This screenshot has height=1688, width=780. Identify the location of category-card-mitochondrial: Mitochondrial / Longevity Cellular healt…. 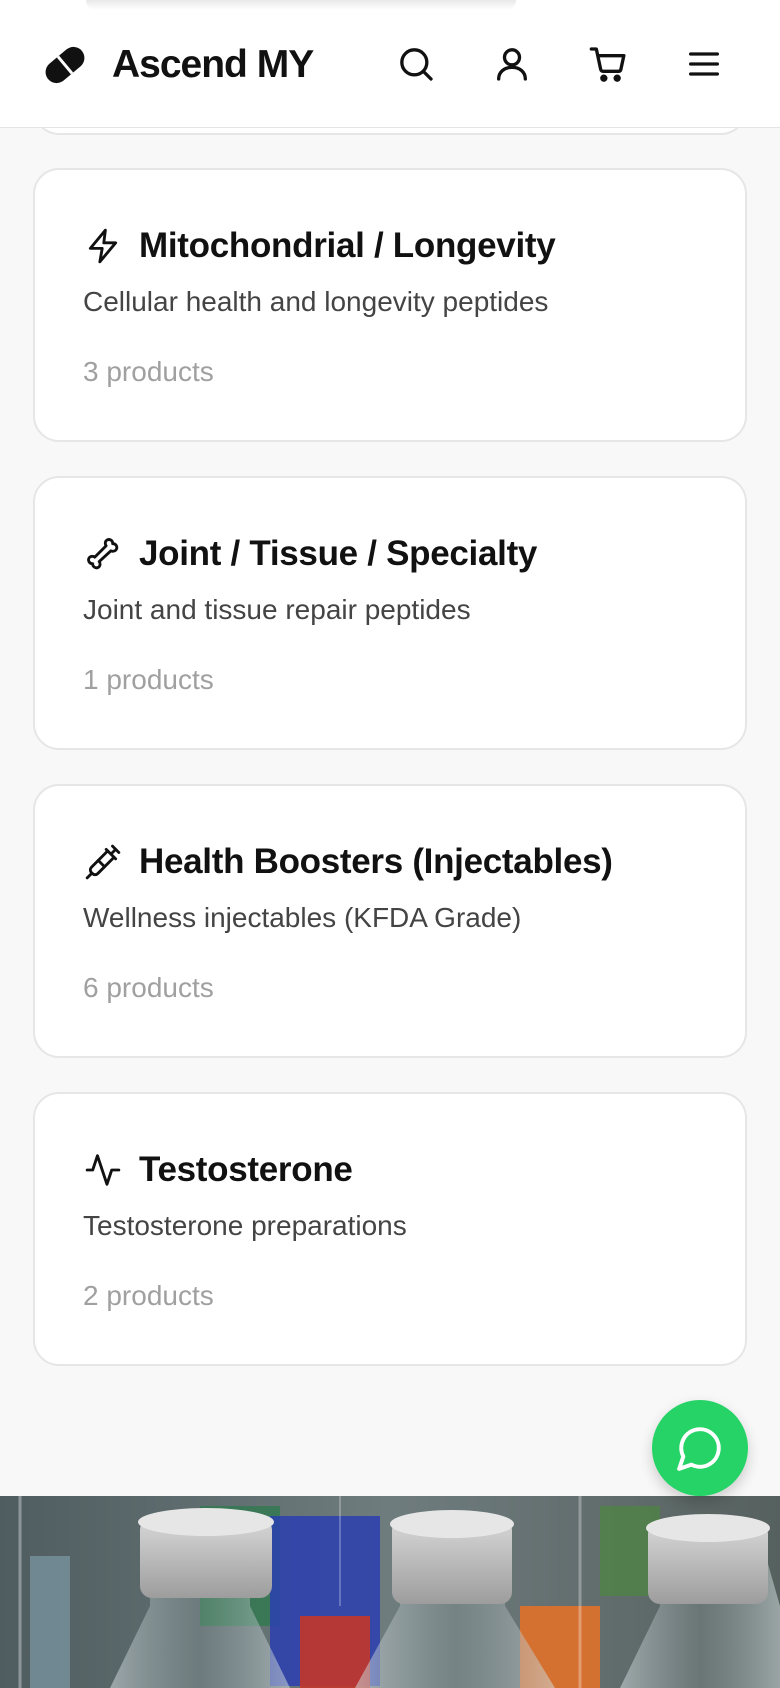
(390, 305).